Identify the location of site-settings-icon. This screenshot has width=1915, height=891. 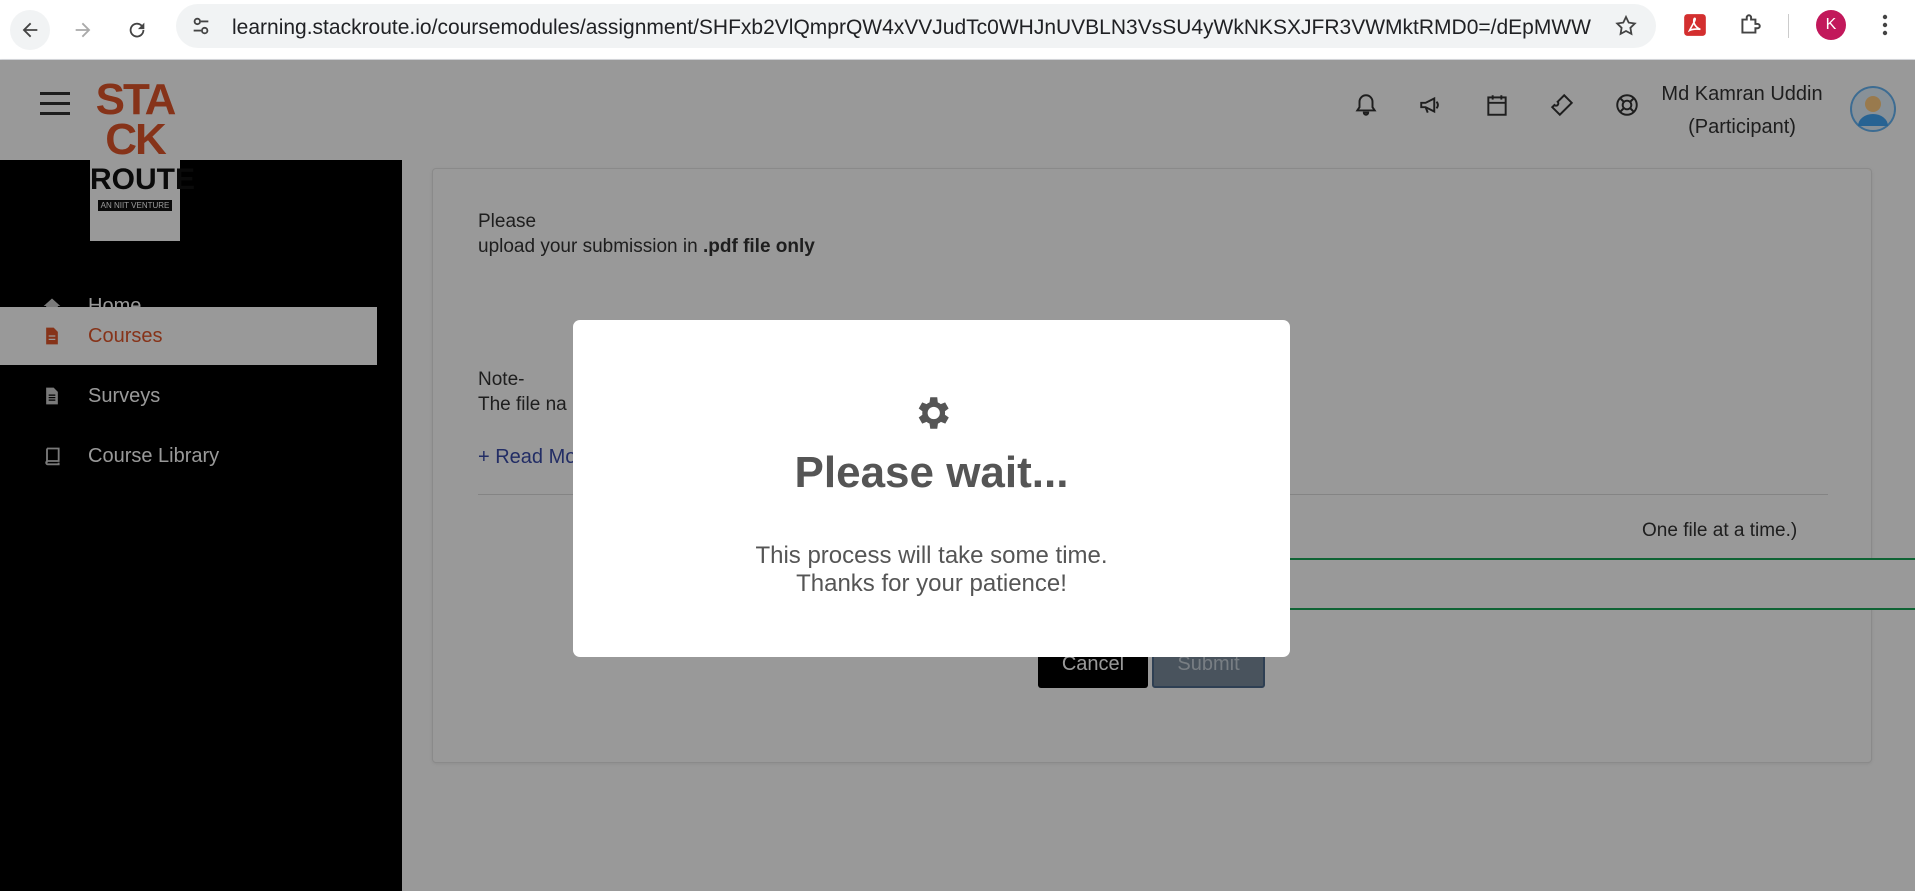
(201, 26).